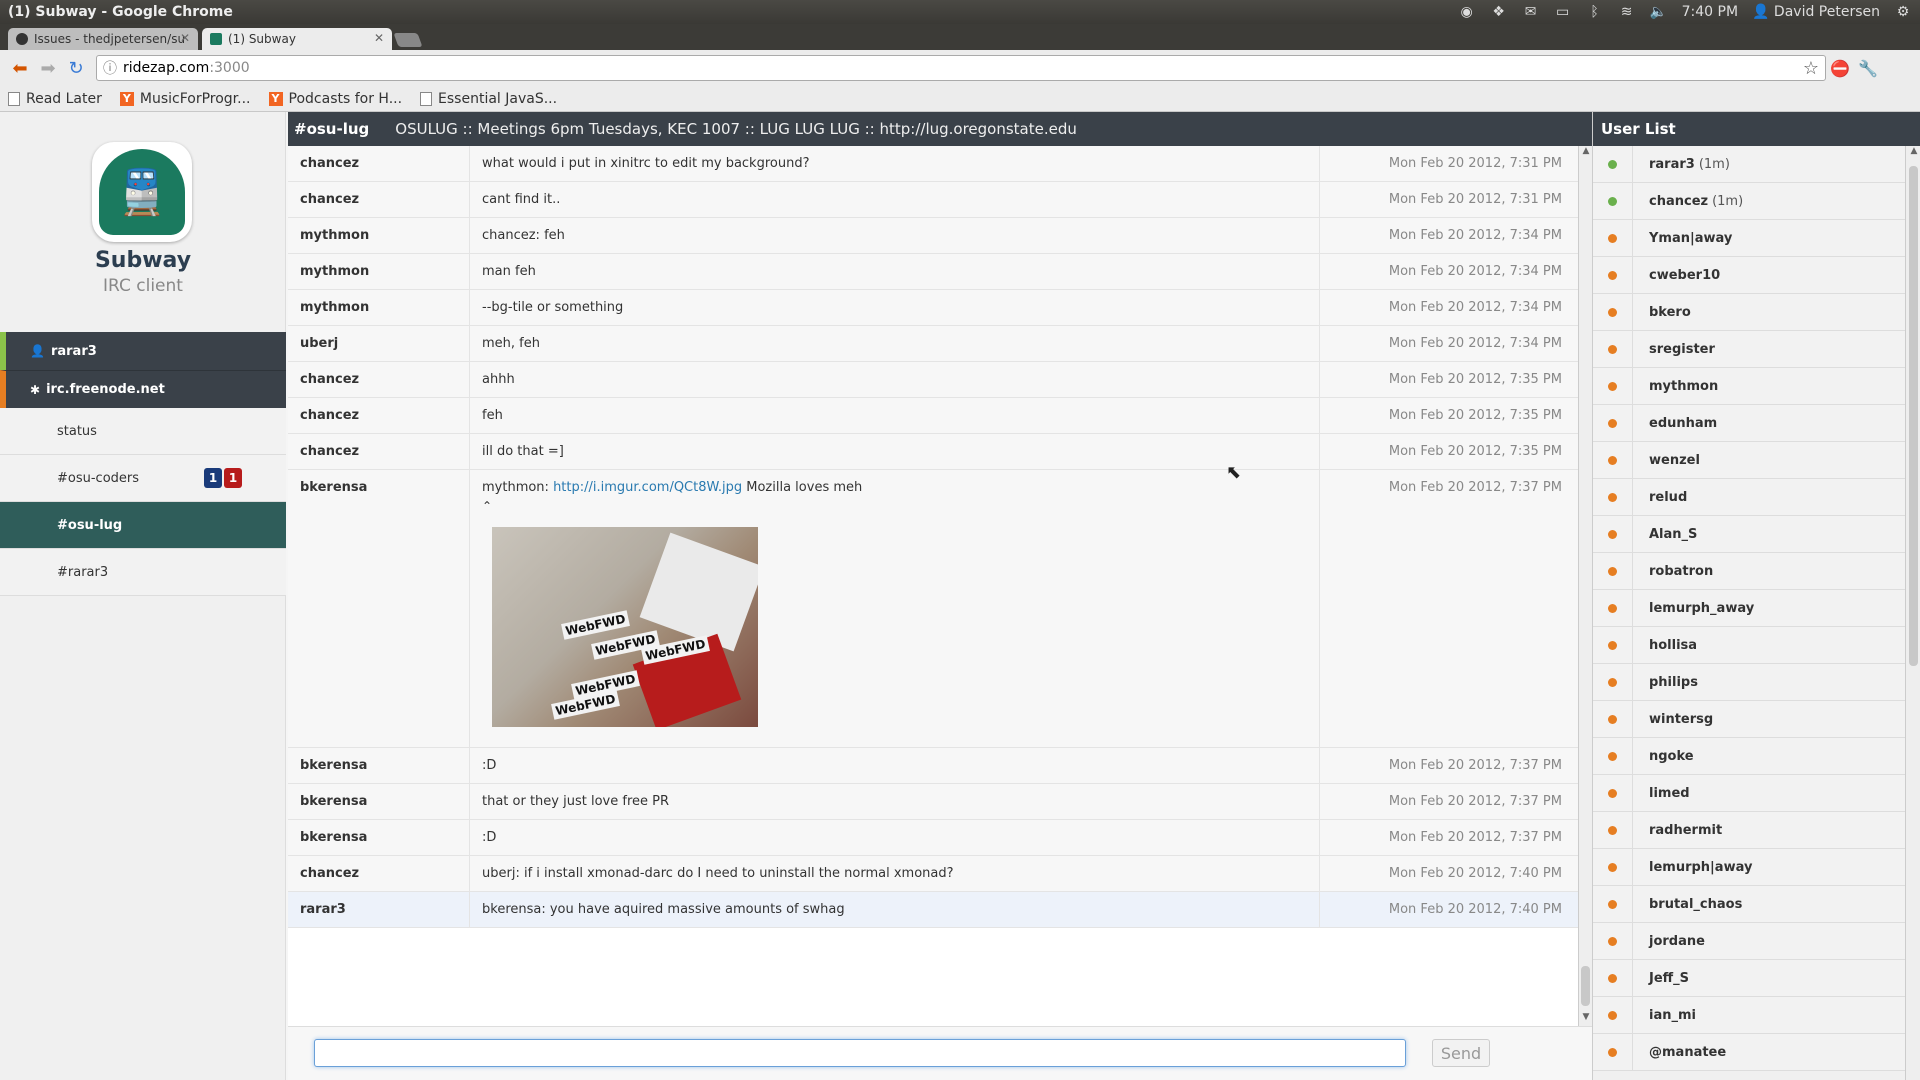 The width and height of the screenshot is (1920, 1080). What do you see at coordinates (143, 389) in the screenshot?
I see `nav-server: ✱ irc.freenode.net` at bounding box center [143, 389].